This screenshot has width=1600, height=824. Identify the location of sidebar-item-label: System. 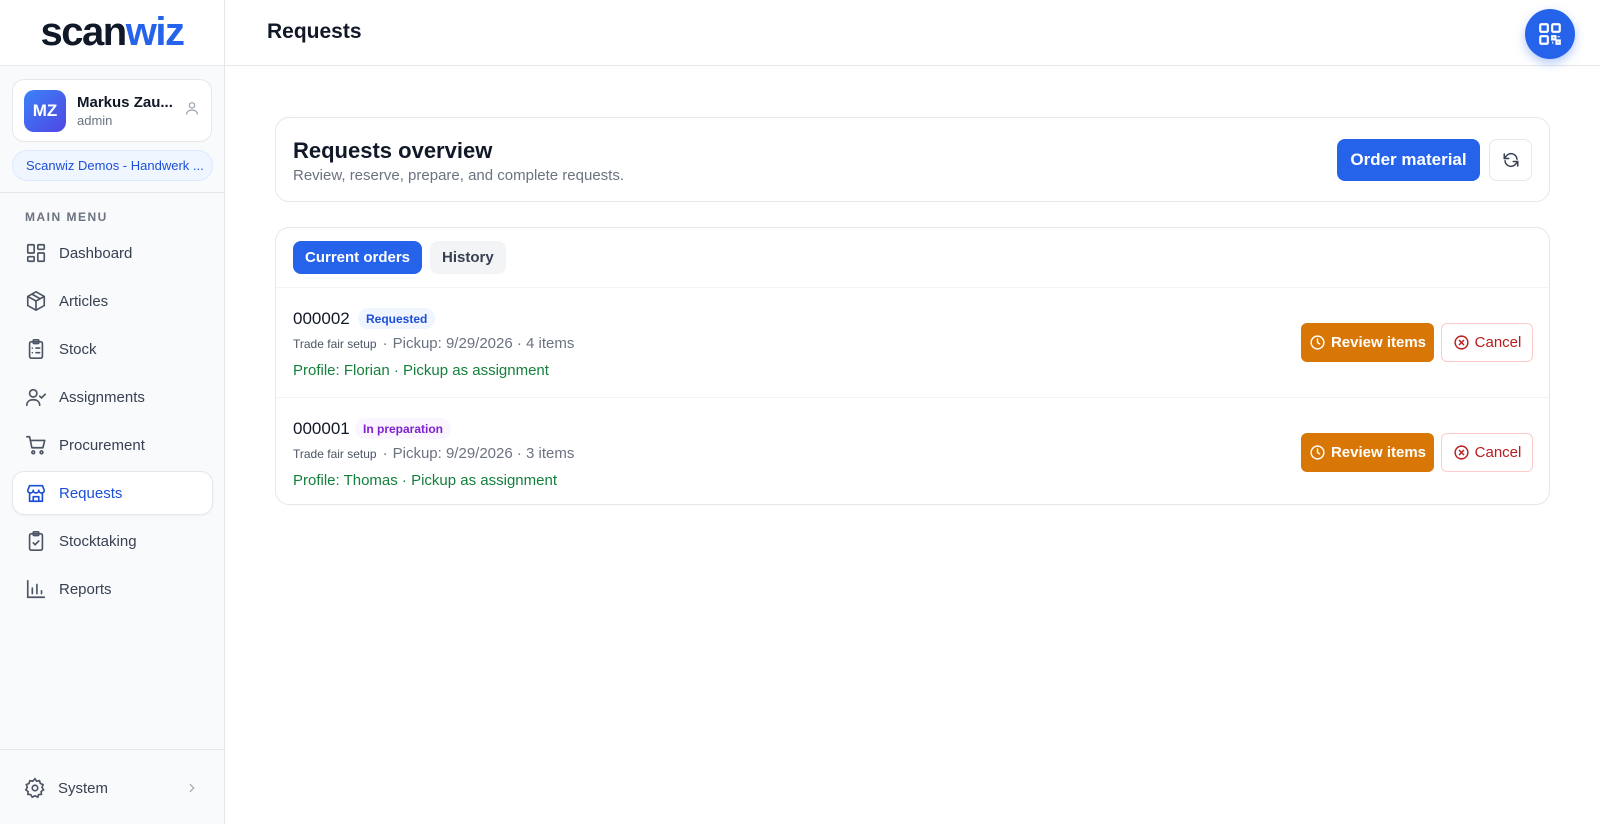
(83, 788).